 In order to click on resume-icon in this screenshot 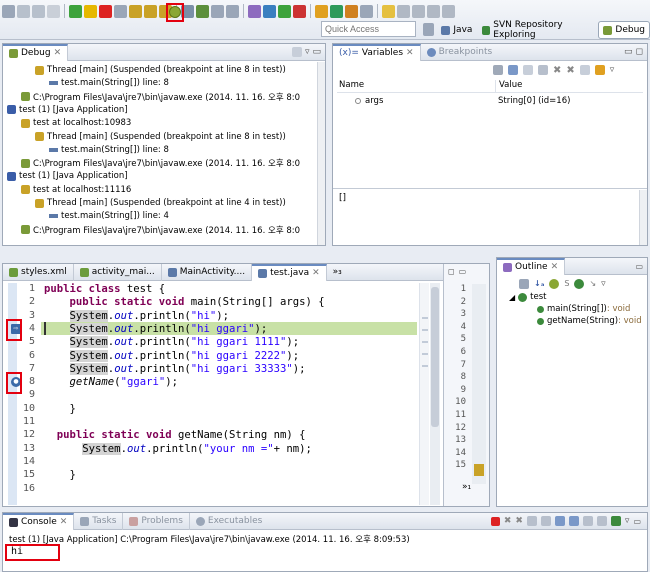, I will do `click(75, 11)`.